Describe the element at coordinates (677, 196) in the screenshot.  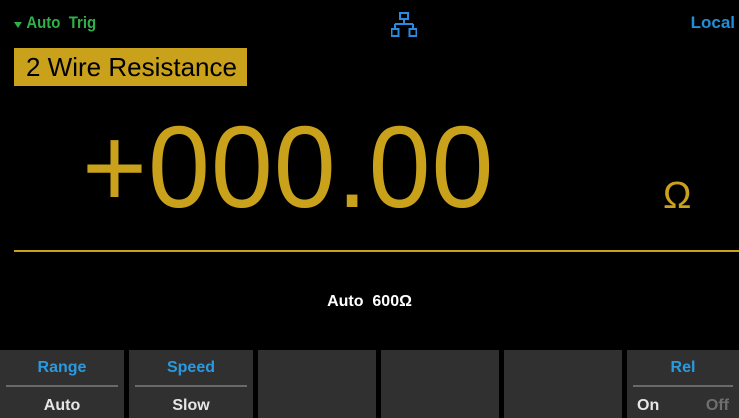
I see `reading-unit: Ω` at that location.